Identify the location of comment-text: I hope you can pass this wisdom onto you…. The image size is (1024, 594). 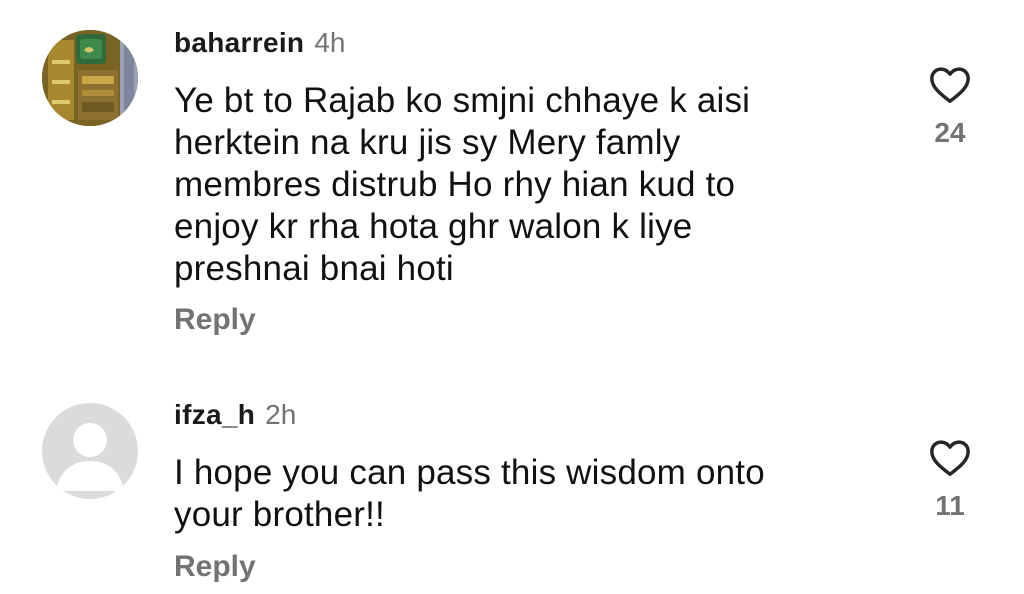
(524, 494).